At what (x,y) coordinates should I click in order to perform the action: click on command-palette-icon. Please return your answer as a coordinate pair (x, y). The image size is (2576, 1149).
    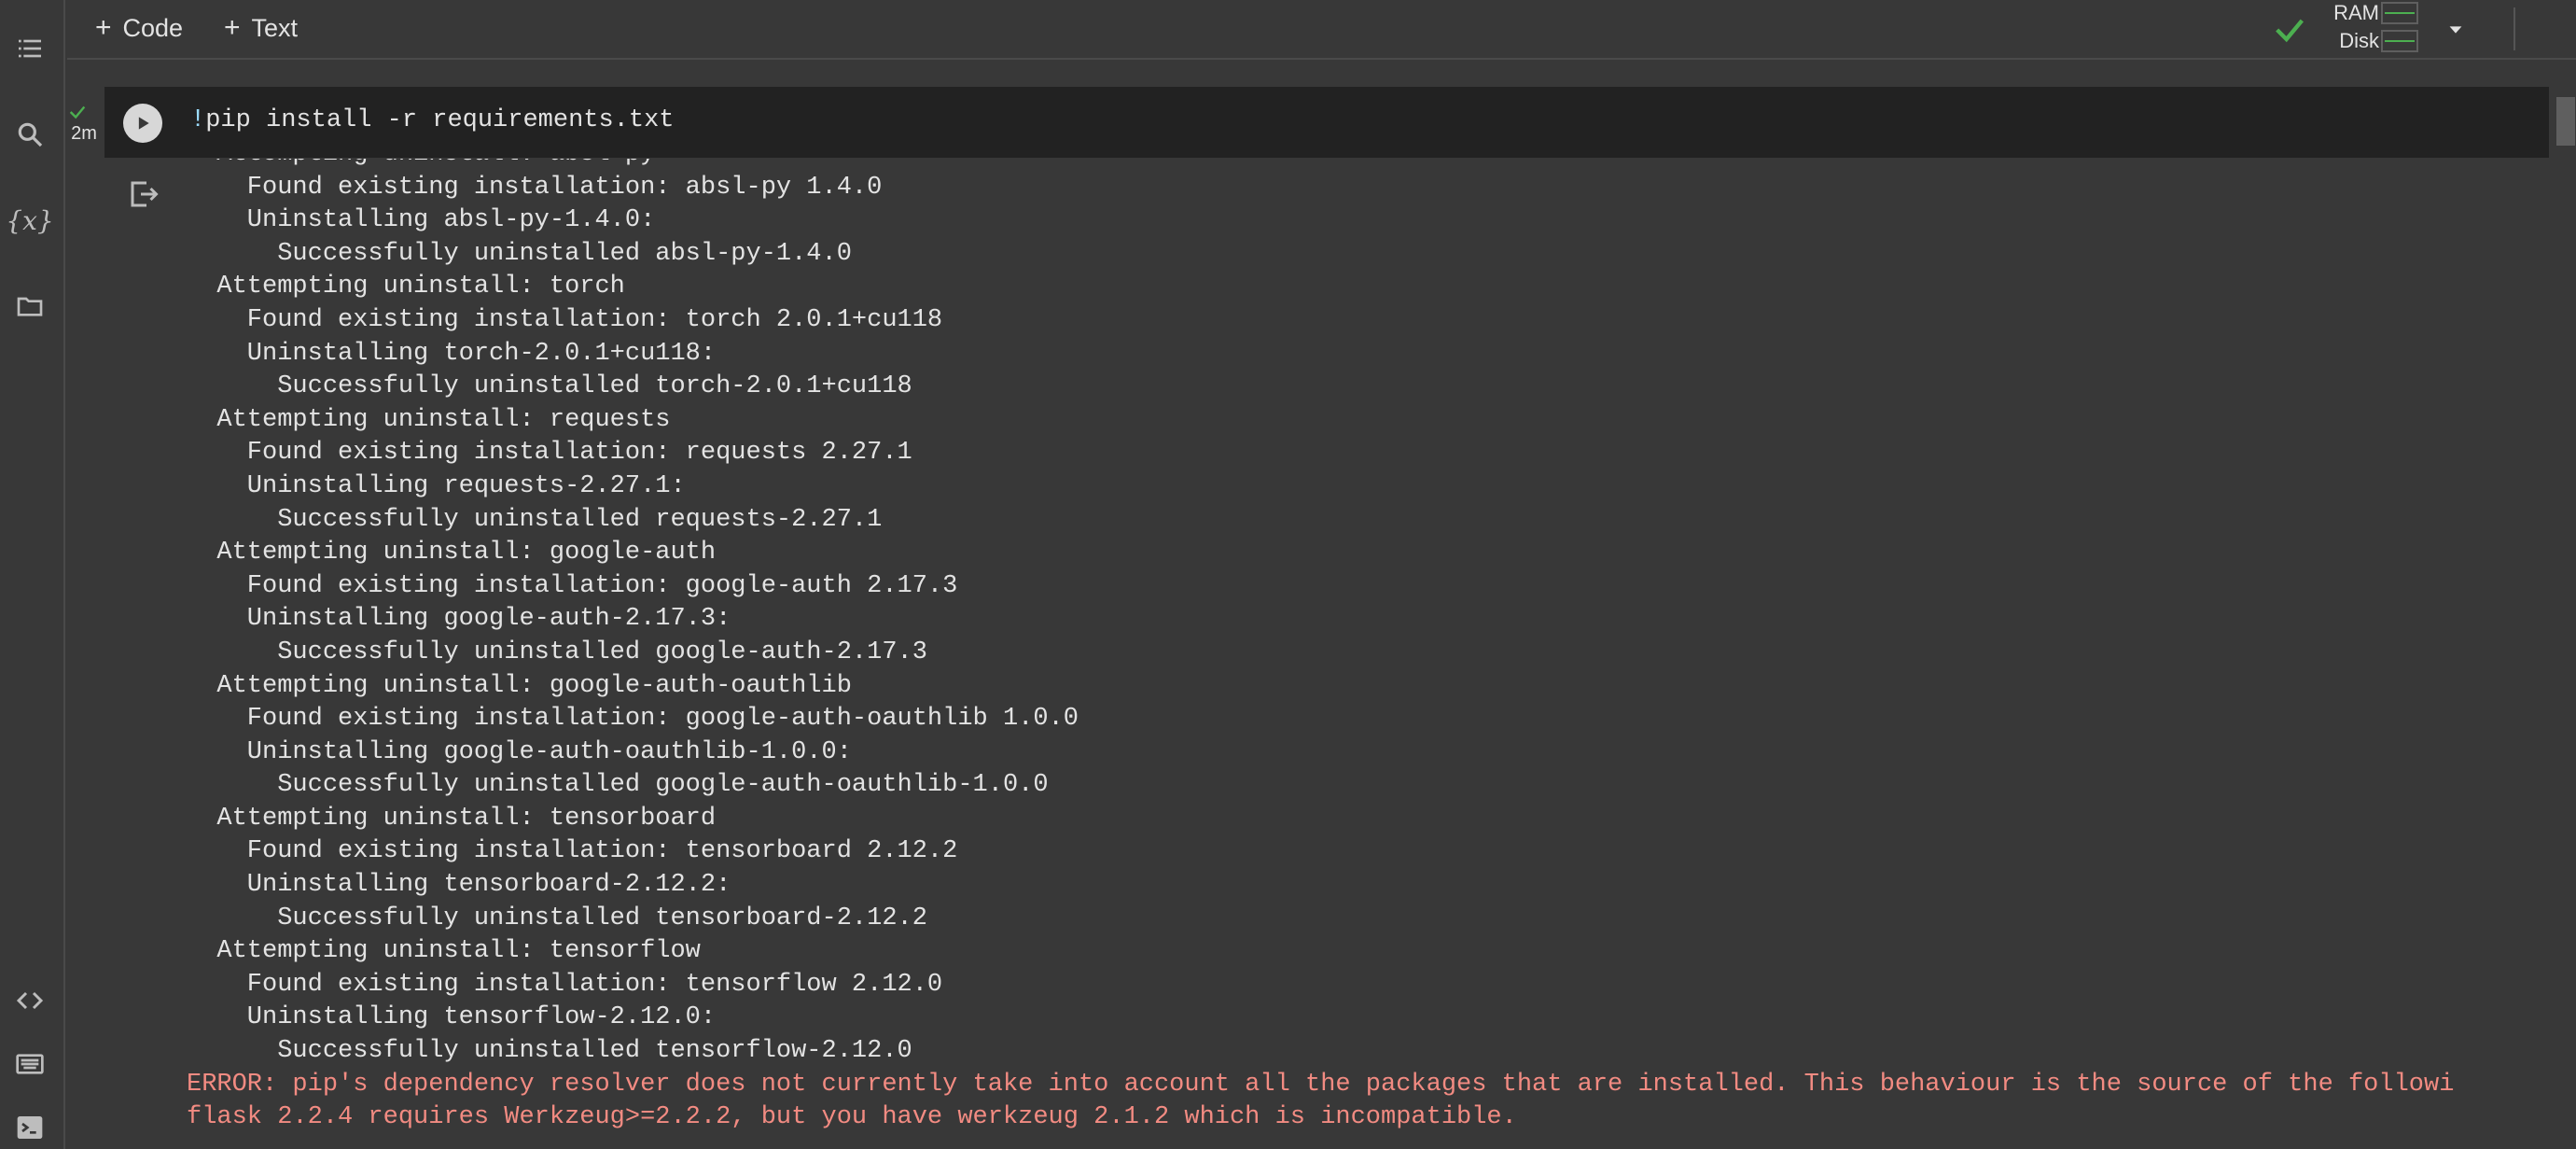
    Looking at the image, I should click on (30, 1064).